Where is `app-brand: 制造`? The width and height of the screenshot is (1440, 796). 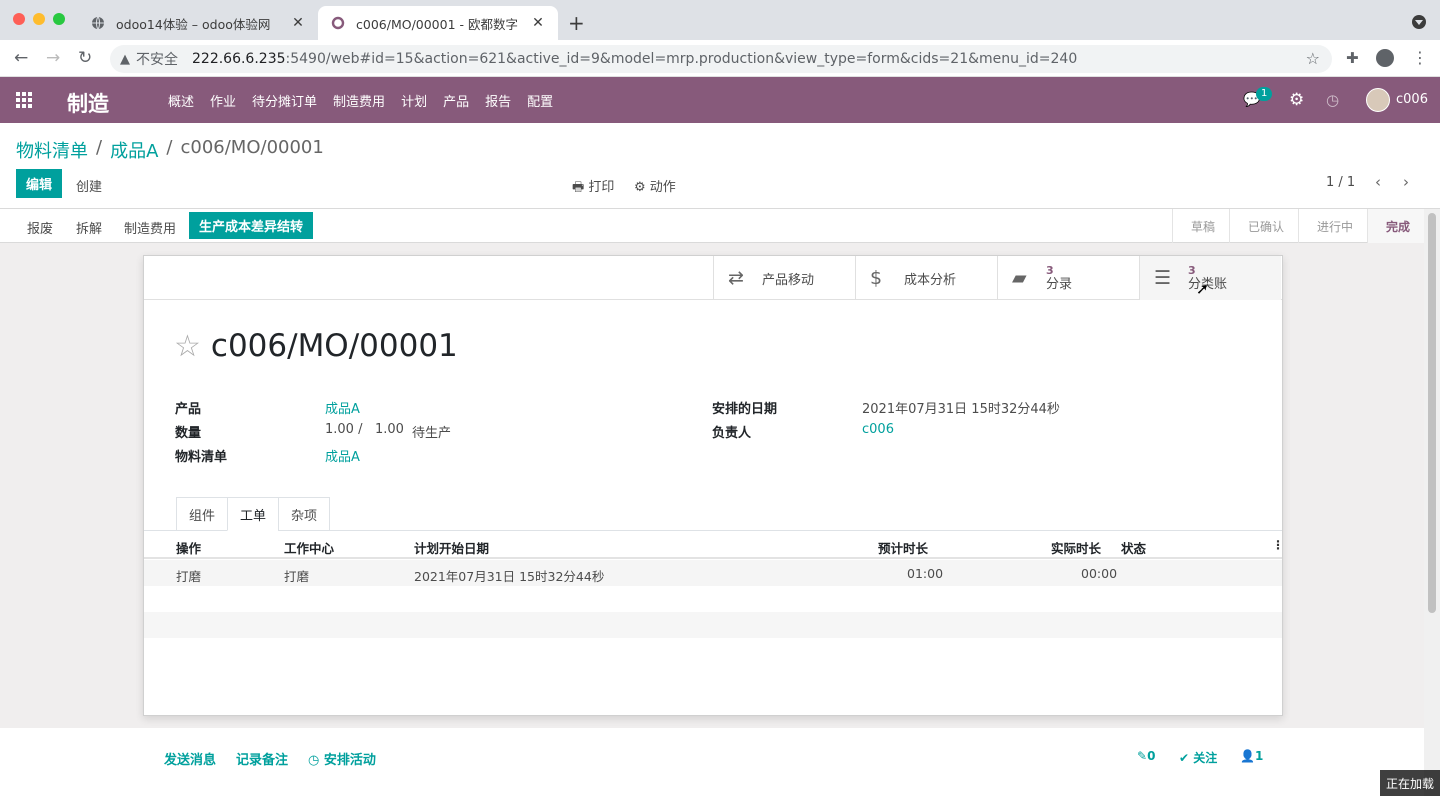
app-brand: 制造 is located at coordinates (88, 103).